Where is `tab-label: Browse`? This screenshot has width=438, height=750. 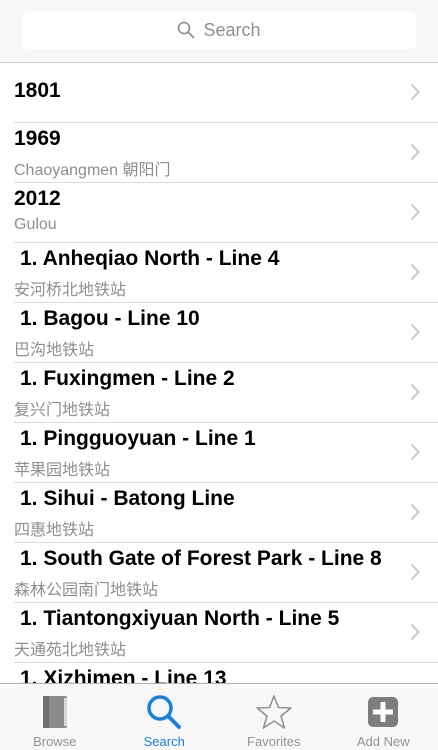 tab-label: Browse is located at coordinates (55, 741).